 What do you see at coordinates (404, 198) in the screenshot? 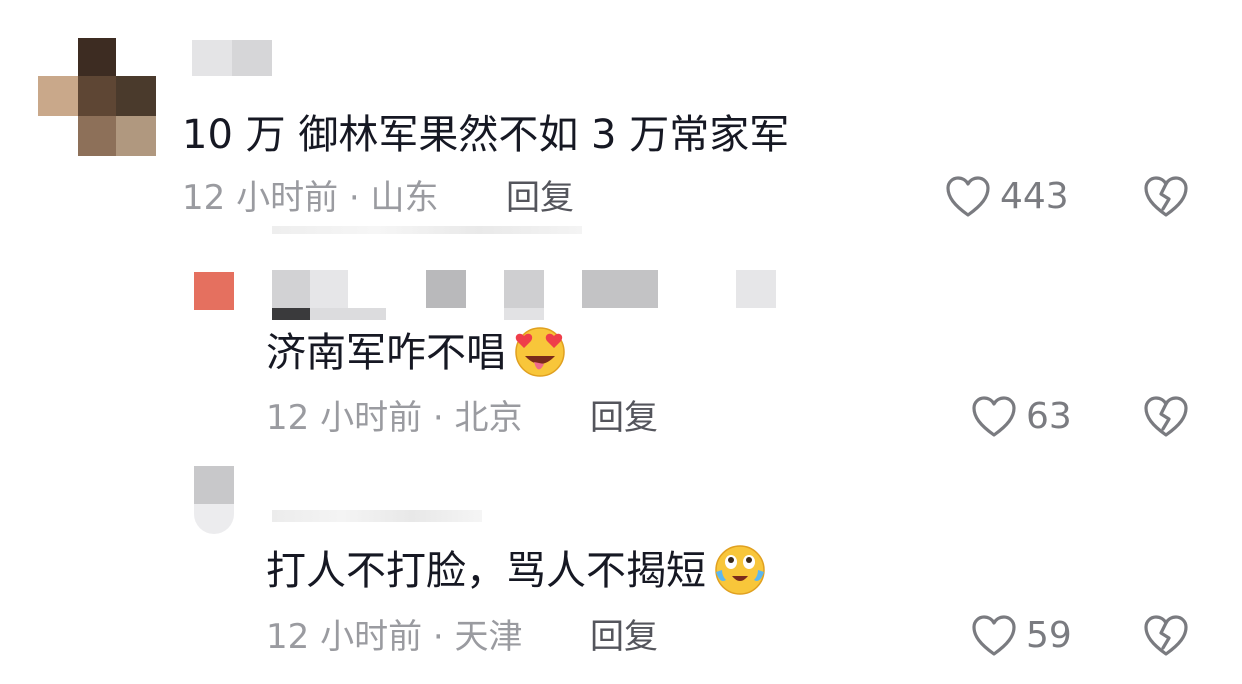
I see `comment-location: 山东` at bounding box center [404, 198].